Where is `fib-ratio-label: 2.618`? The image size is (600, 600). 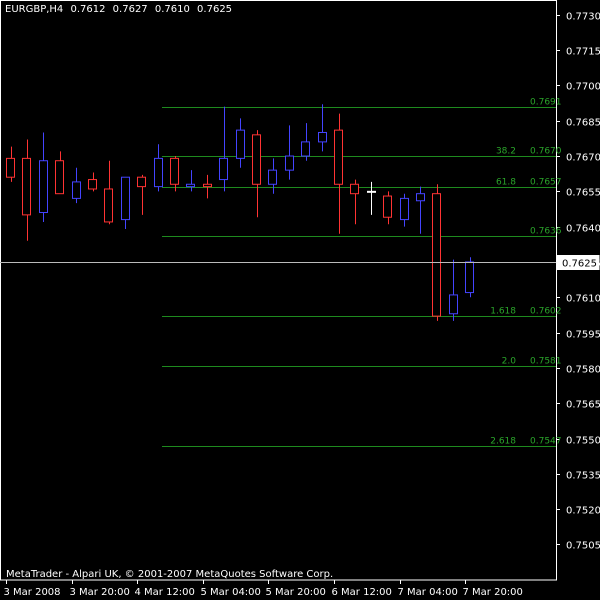 fib-ratio-label: 2.618 is located at coordinates (503, 442).